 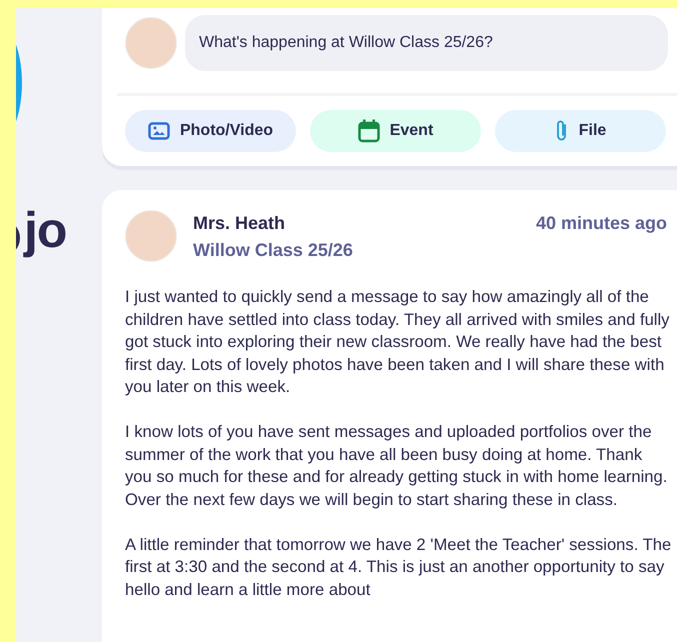 I want to click on calendar-icon, so click(x=369, y=131).